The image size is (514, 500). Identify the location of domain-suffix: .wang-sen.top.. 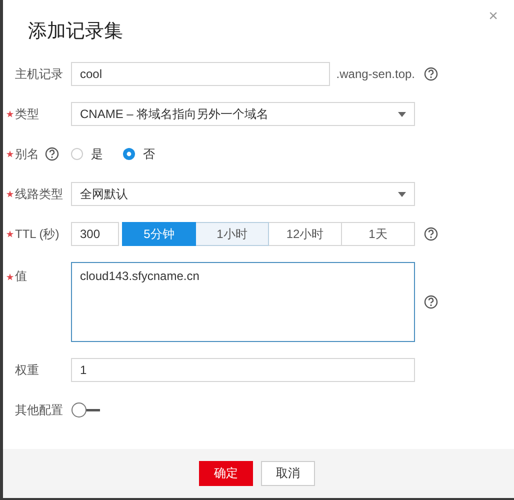
(375, 74).